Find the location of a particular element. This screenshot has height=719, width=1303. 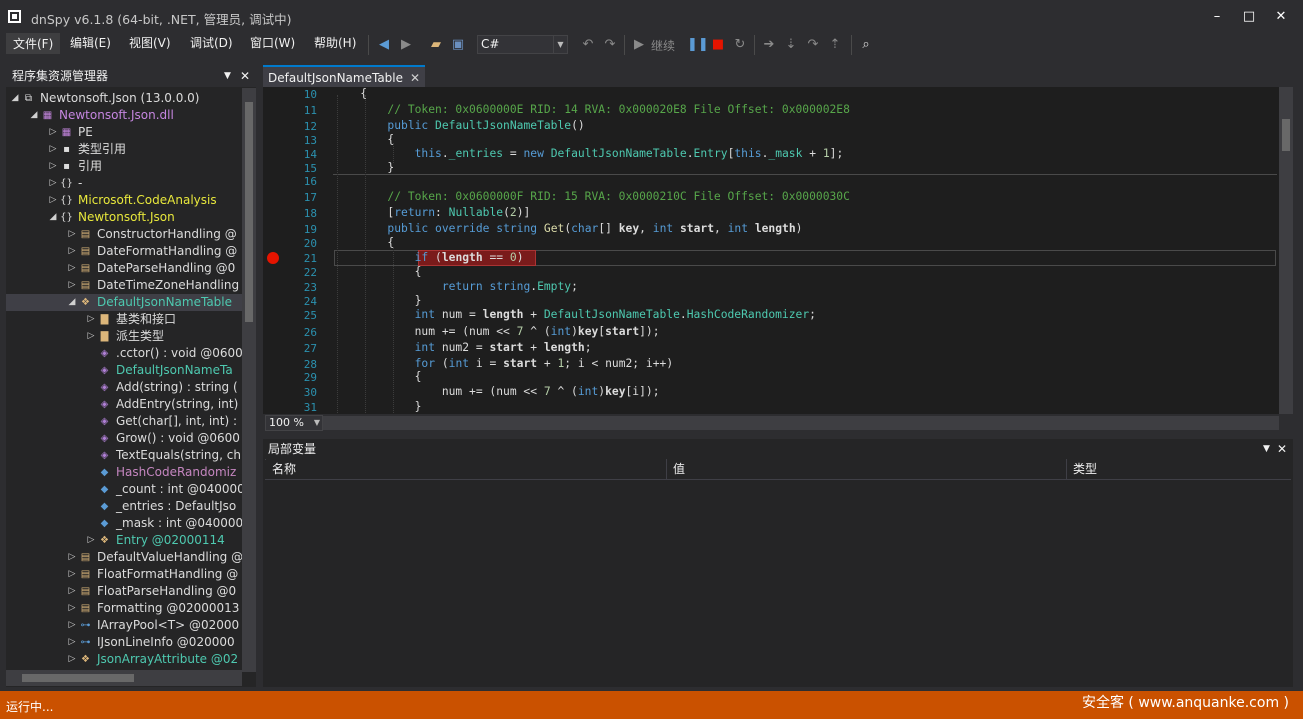

tree-item: ◈ Add(string) : string ( is located at coordinates (124, 387).